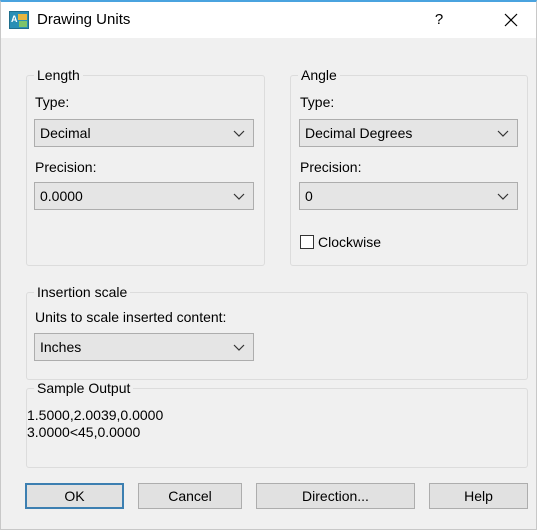 The image size is (537, 530). I want to click on insertion-units-label: Units to scale inserted content:, so click(131, 317).